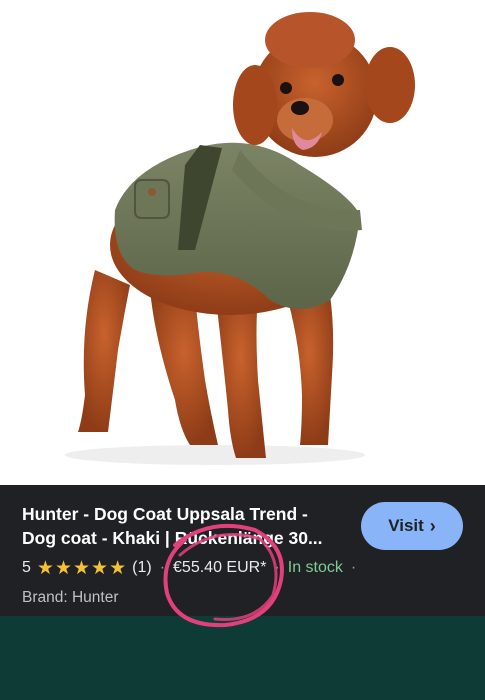 This screenshot has width=485, height=700. Describe the element at coordinates (242, 658) in the screenshot. I see `bottom-band` at that location.